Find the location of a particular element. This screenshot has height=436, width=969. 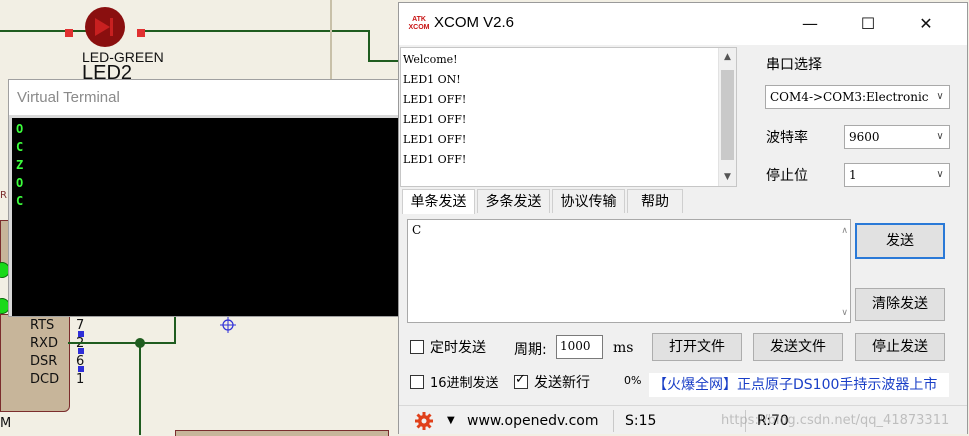

terminal-line: Z is located at coordinates (20, 165).